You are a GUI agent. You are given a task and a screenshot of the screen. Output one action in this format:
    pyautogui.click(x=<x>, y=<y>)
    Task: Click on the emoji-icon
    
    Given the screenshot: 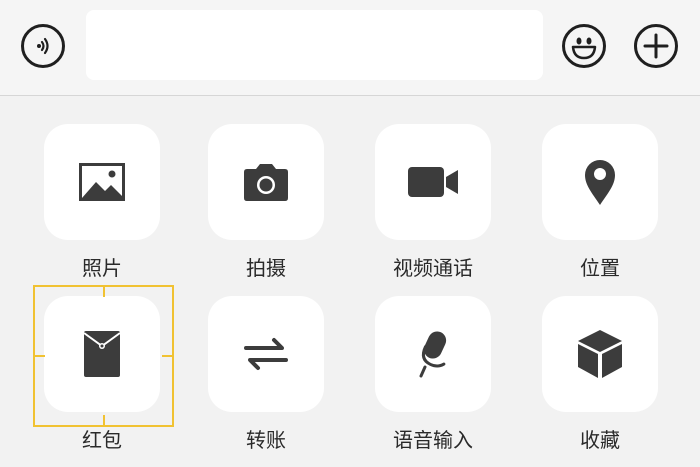 What is the action you would take?
    pyautogui.click(x=584, y=48)
    